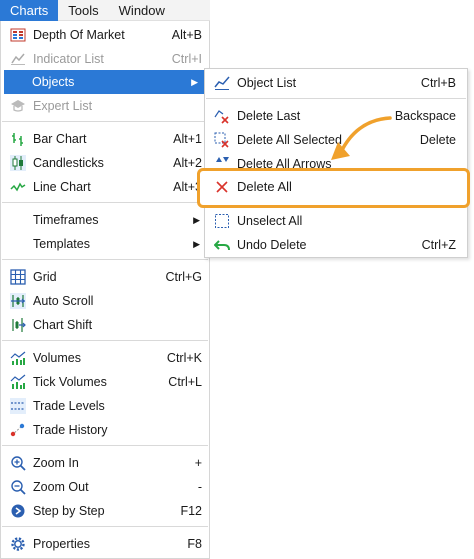 This screenshot has height=559, width=474. I want to click on menu-item-label: Trade Levels, so click(69, 406).